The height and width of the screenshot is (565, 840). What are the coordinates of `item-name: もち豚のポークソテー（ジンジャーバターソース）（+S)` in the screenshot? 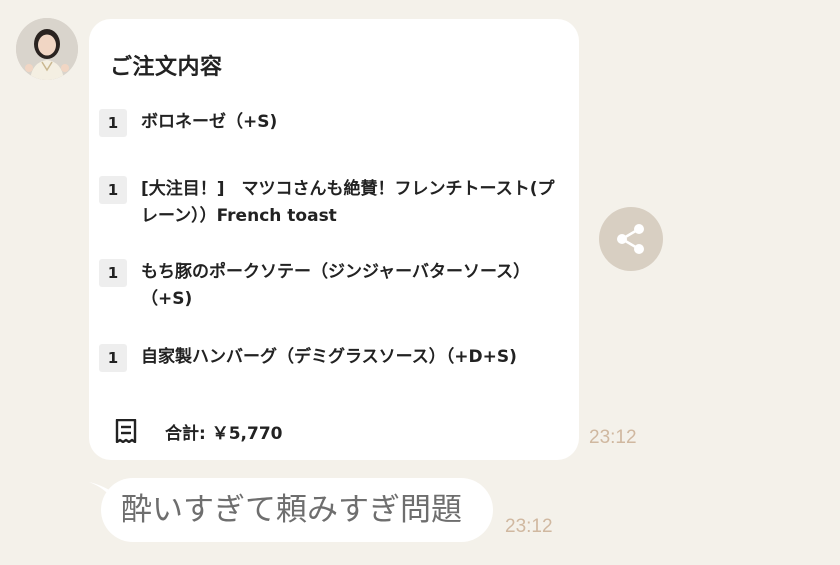 It's located at (336, 285).